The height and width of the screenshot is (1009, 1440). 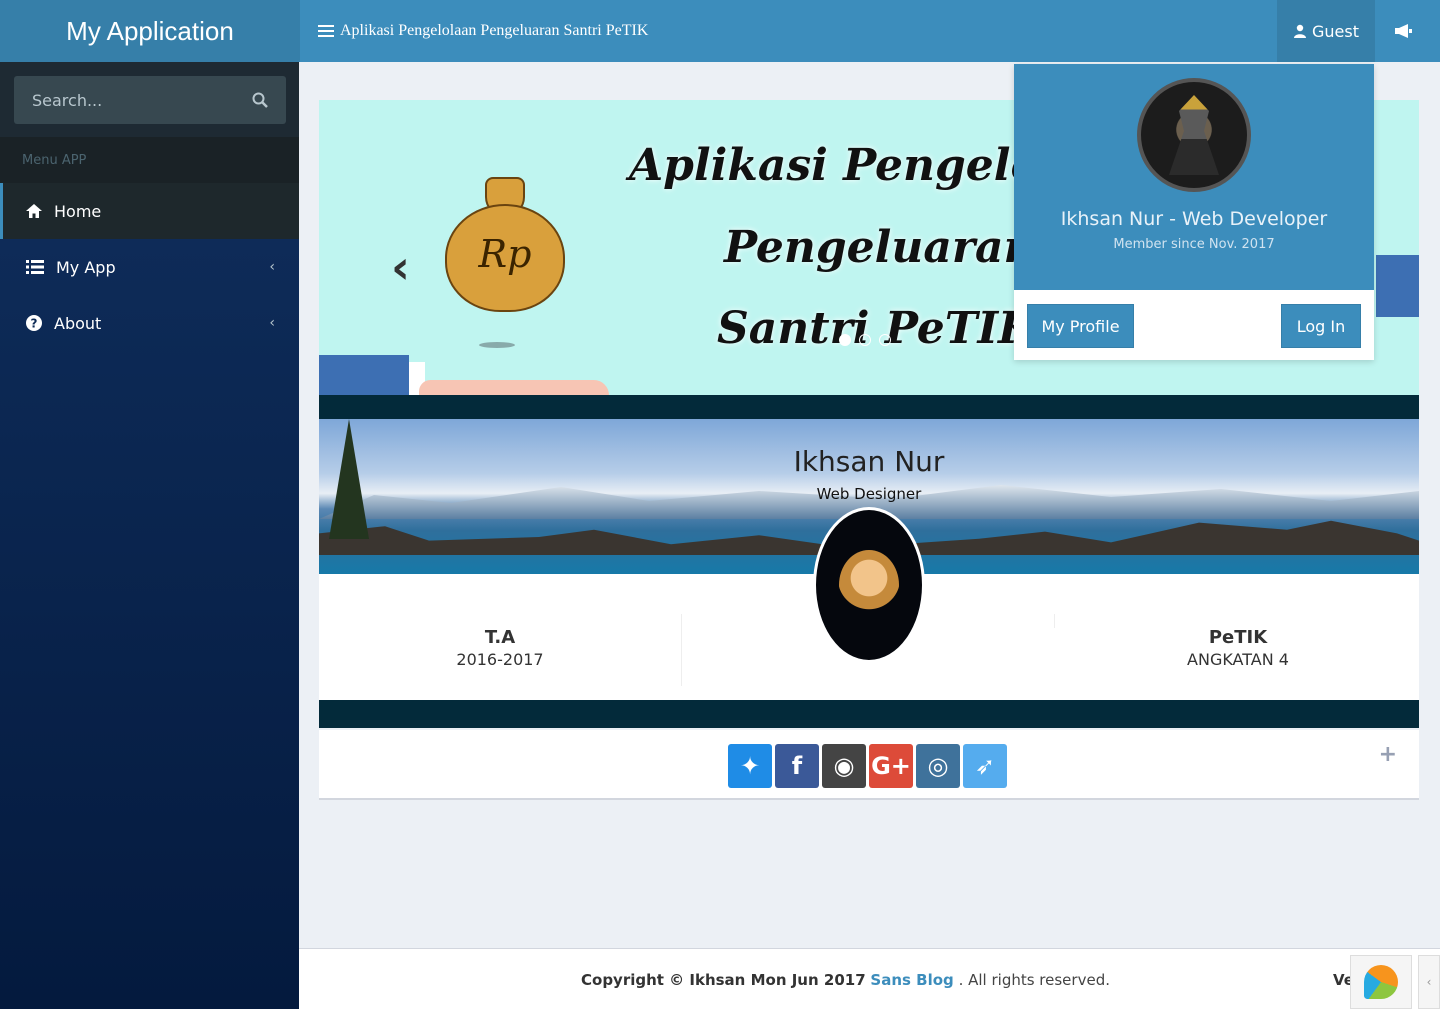 I want to click on user-name: Ikhsan Nur - Web Developer, so click(x=1194, y=219).